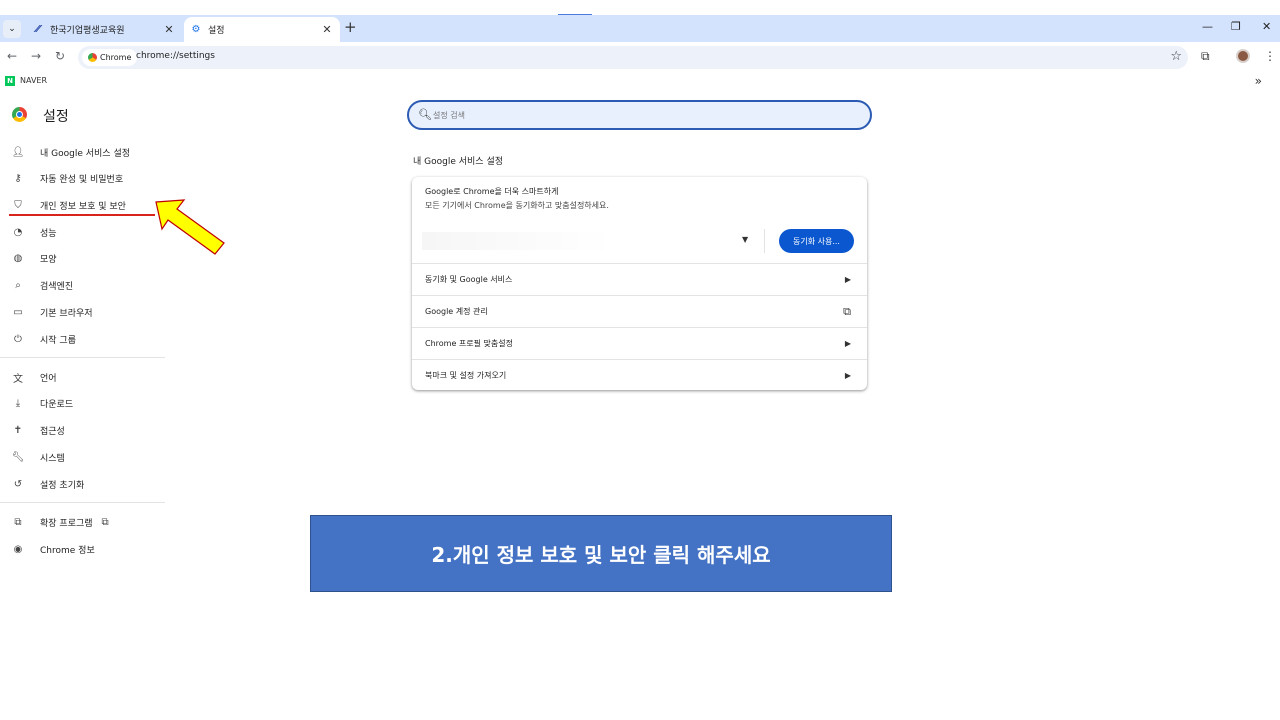 This screenshot has height=720, width=1280. What do you see at coordinates (37, 457) in the screenshot?
I see `sidebar-item-system: 🔧︎ 시스템` at bounding box center [37, 457].